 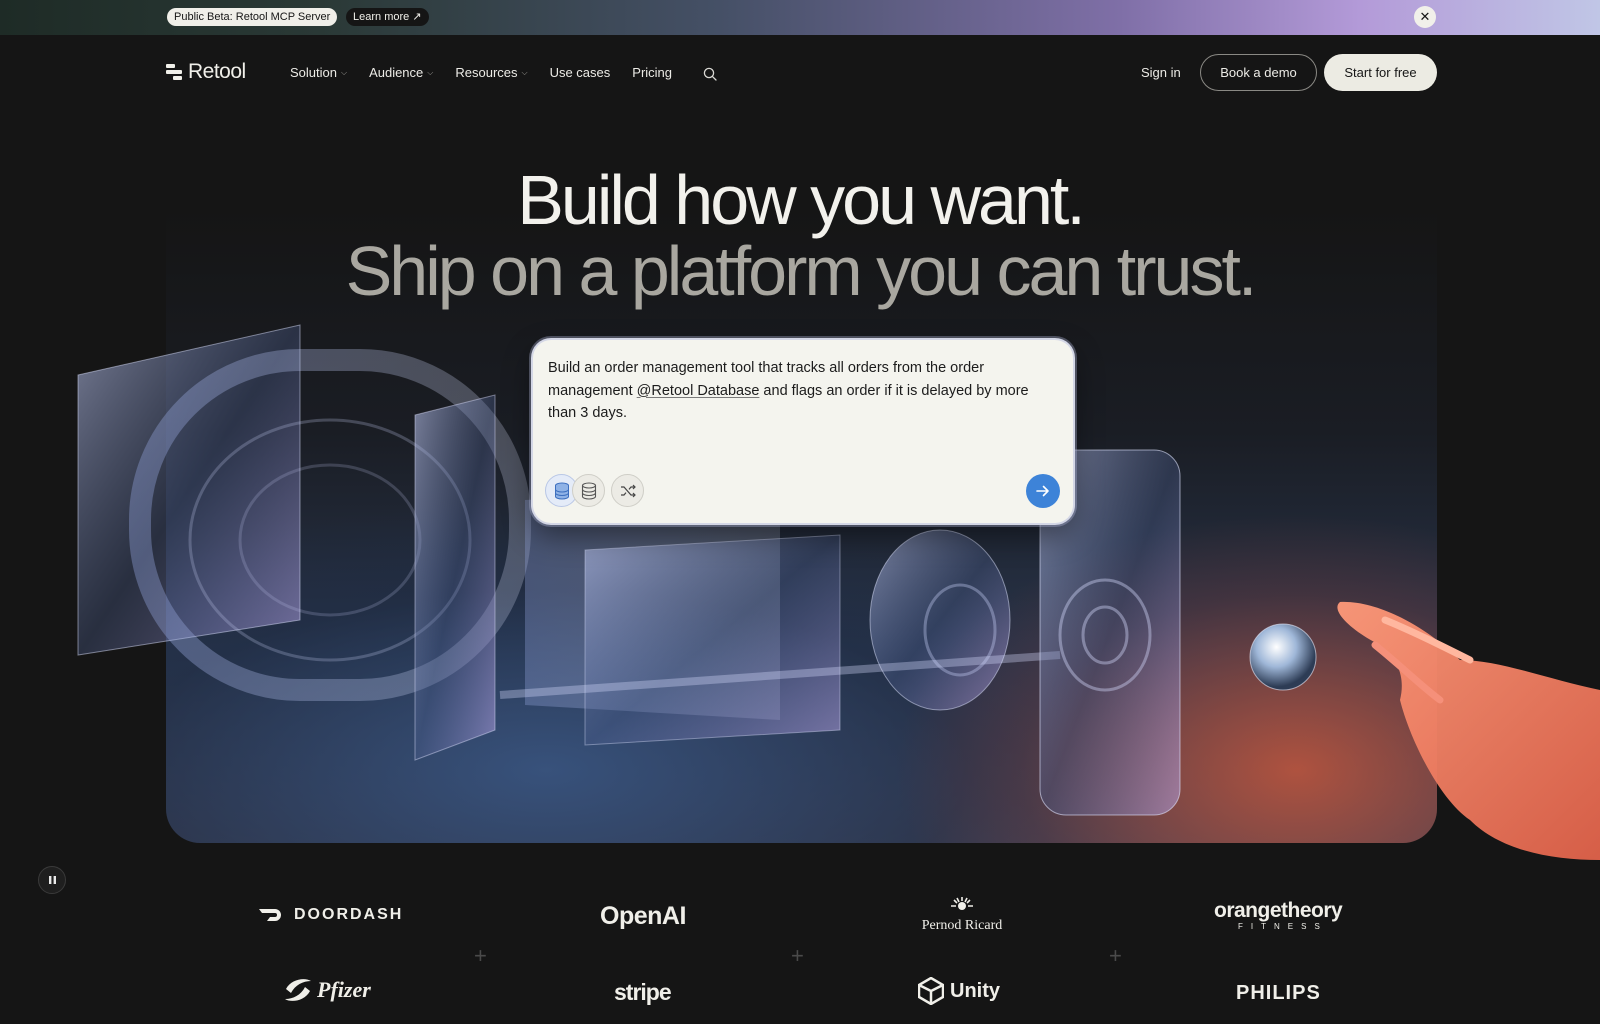 I want to click on pfizer-icon, so click(x=298, y=990).